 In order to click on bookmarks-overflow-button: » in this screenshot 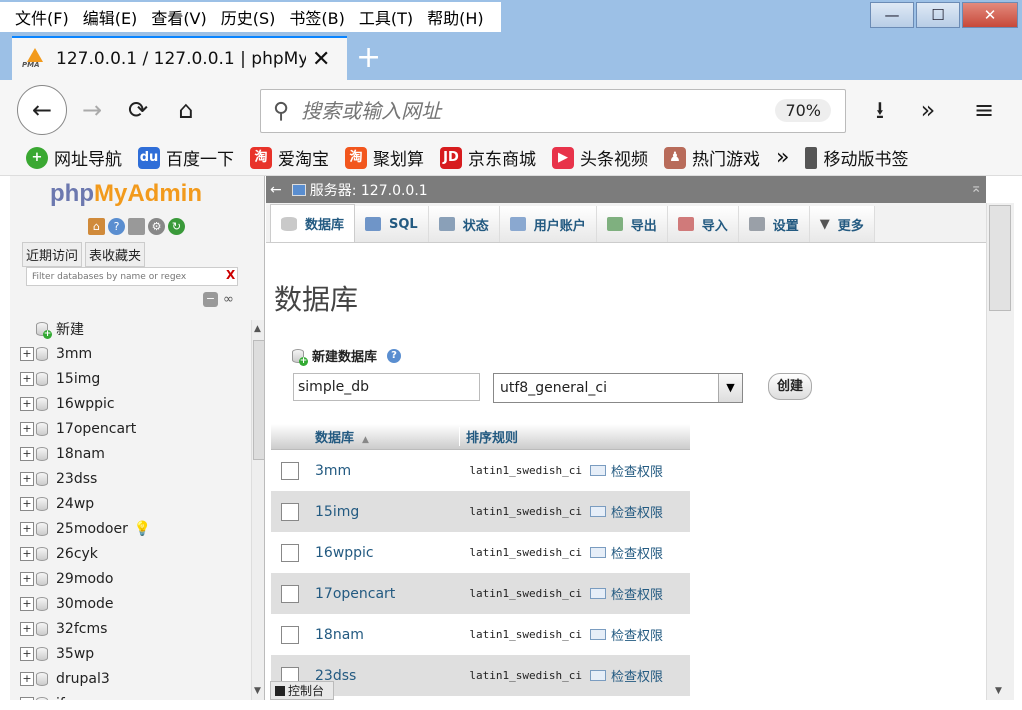, I will do `click(782, 157)`.